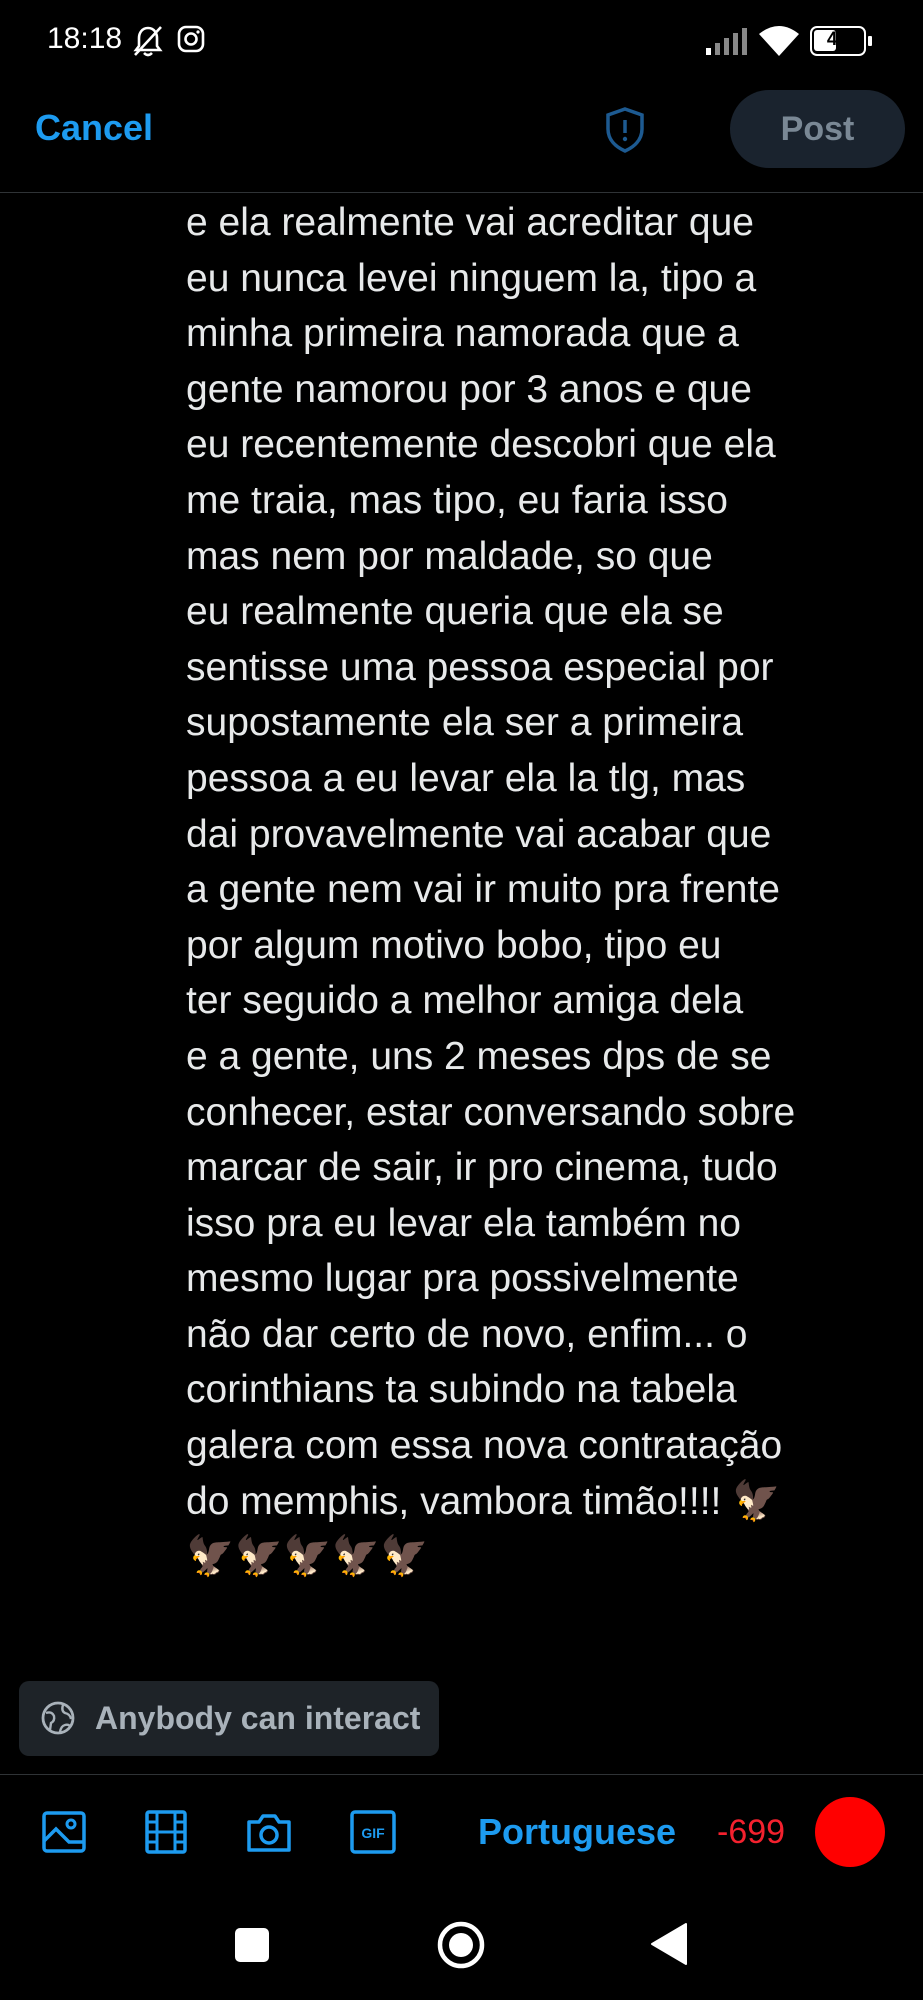 This screenshot has height=2000, width=923. Describe the element at coordinates (577, 1832) in the screenshot. I see `language-selector: Portuguese` at that location.